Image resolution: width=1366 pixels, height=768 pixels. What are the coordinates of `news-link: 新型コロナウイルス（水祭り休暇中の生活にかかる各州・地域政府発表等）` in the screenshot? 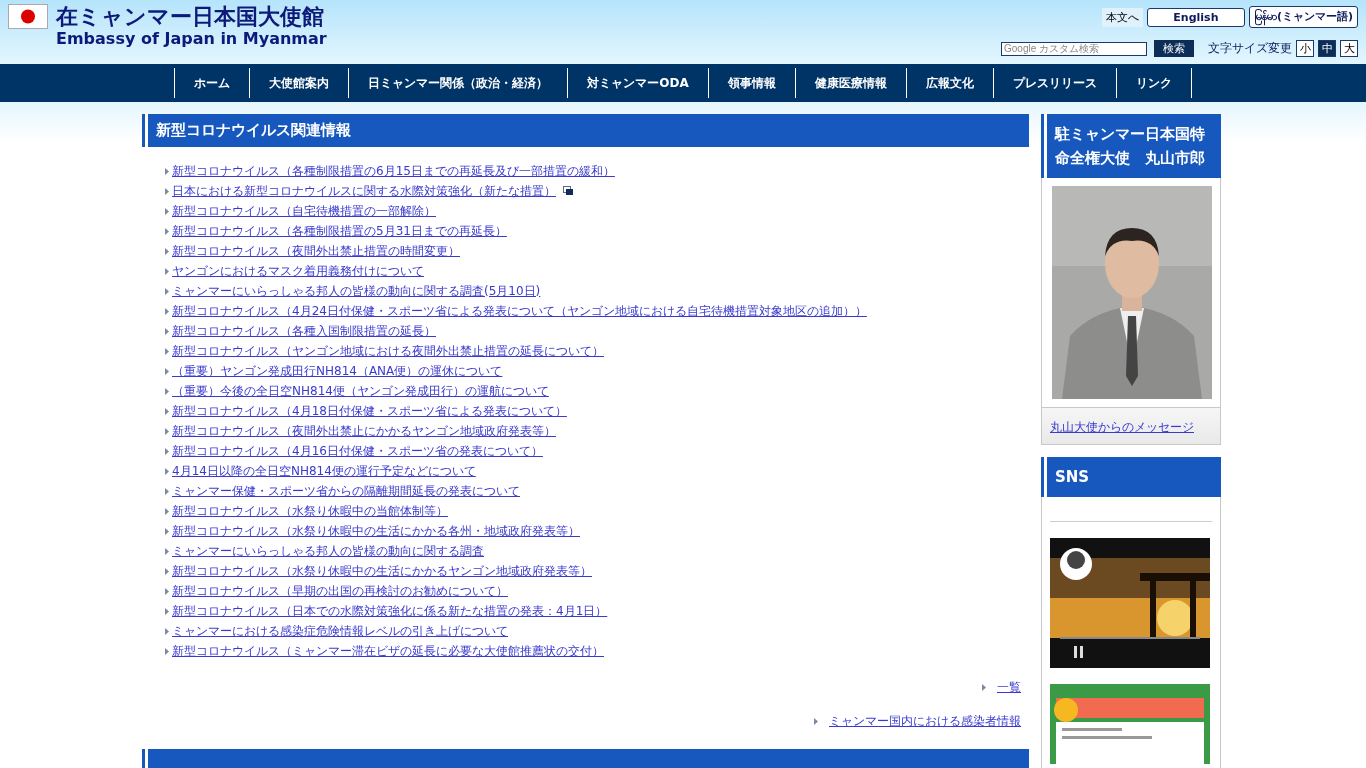 It's located at (376, 531).